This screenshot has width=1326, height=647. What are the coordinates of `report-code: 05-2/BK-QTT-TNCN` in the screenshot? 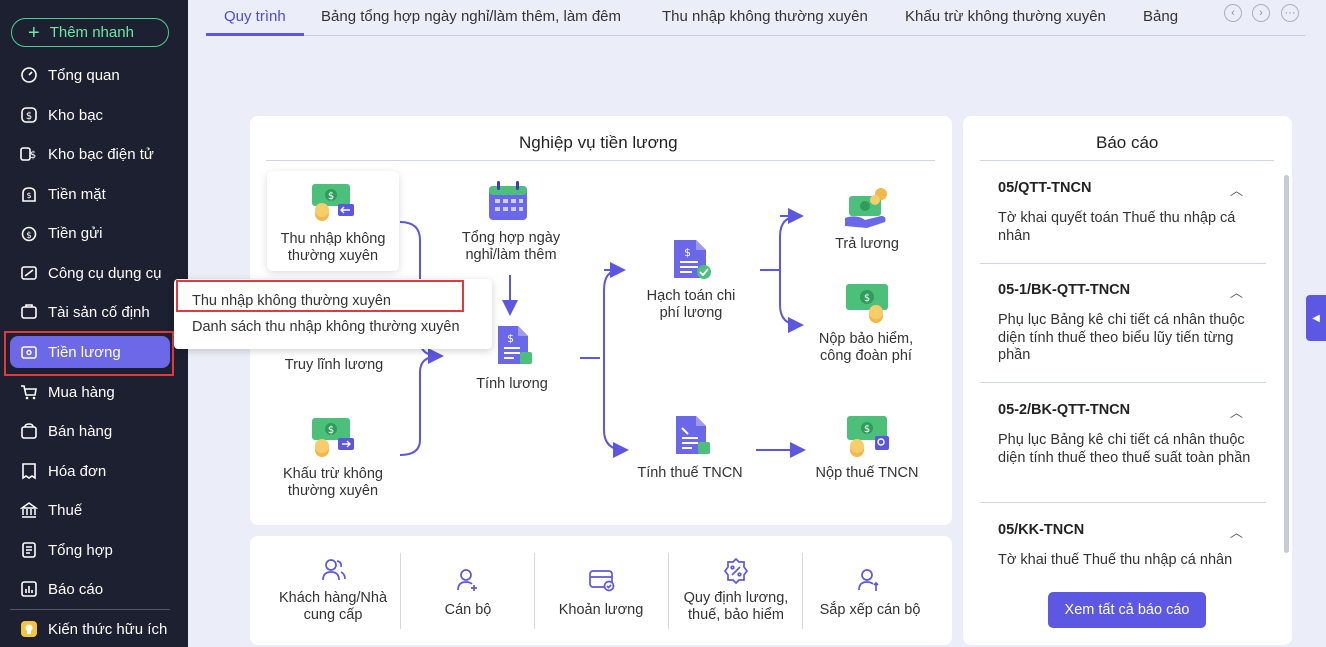 It's located at (1064, 410).